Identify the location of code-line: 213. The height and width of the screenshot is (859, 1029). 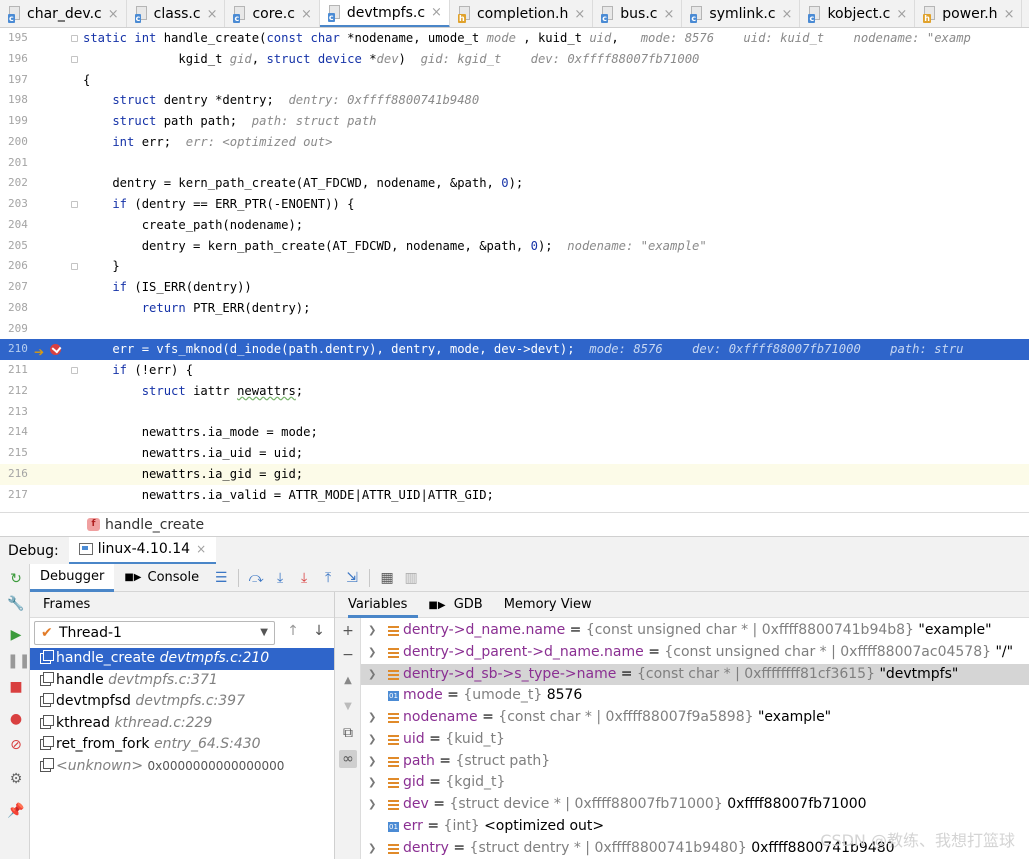
(514, 412).